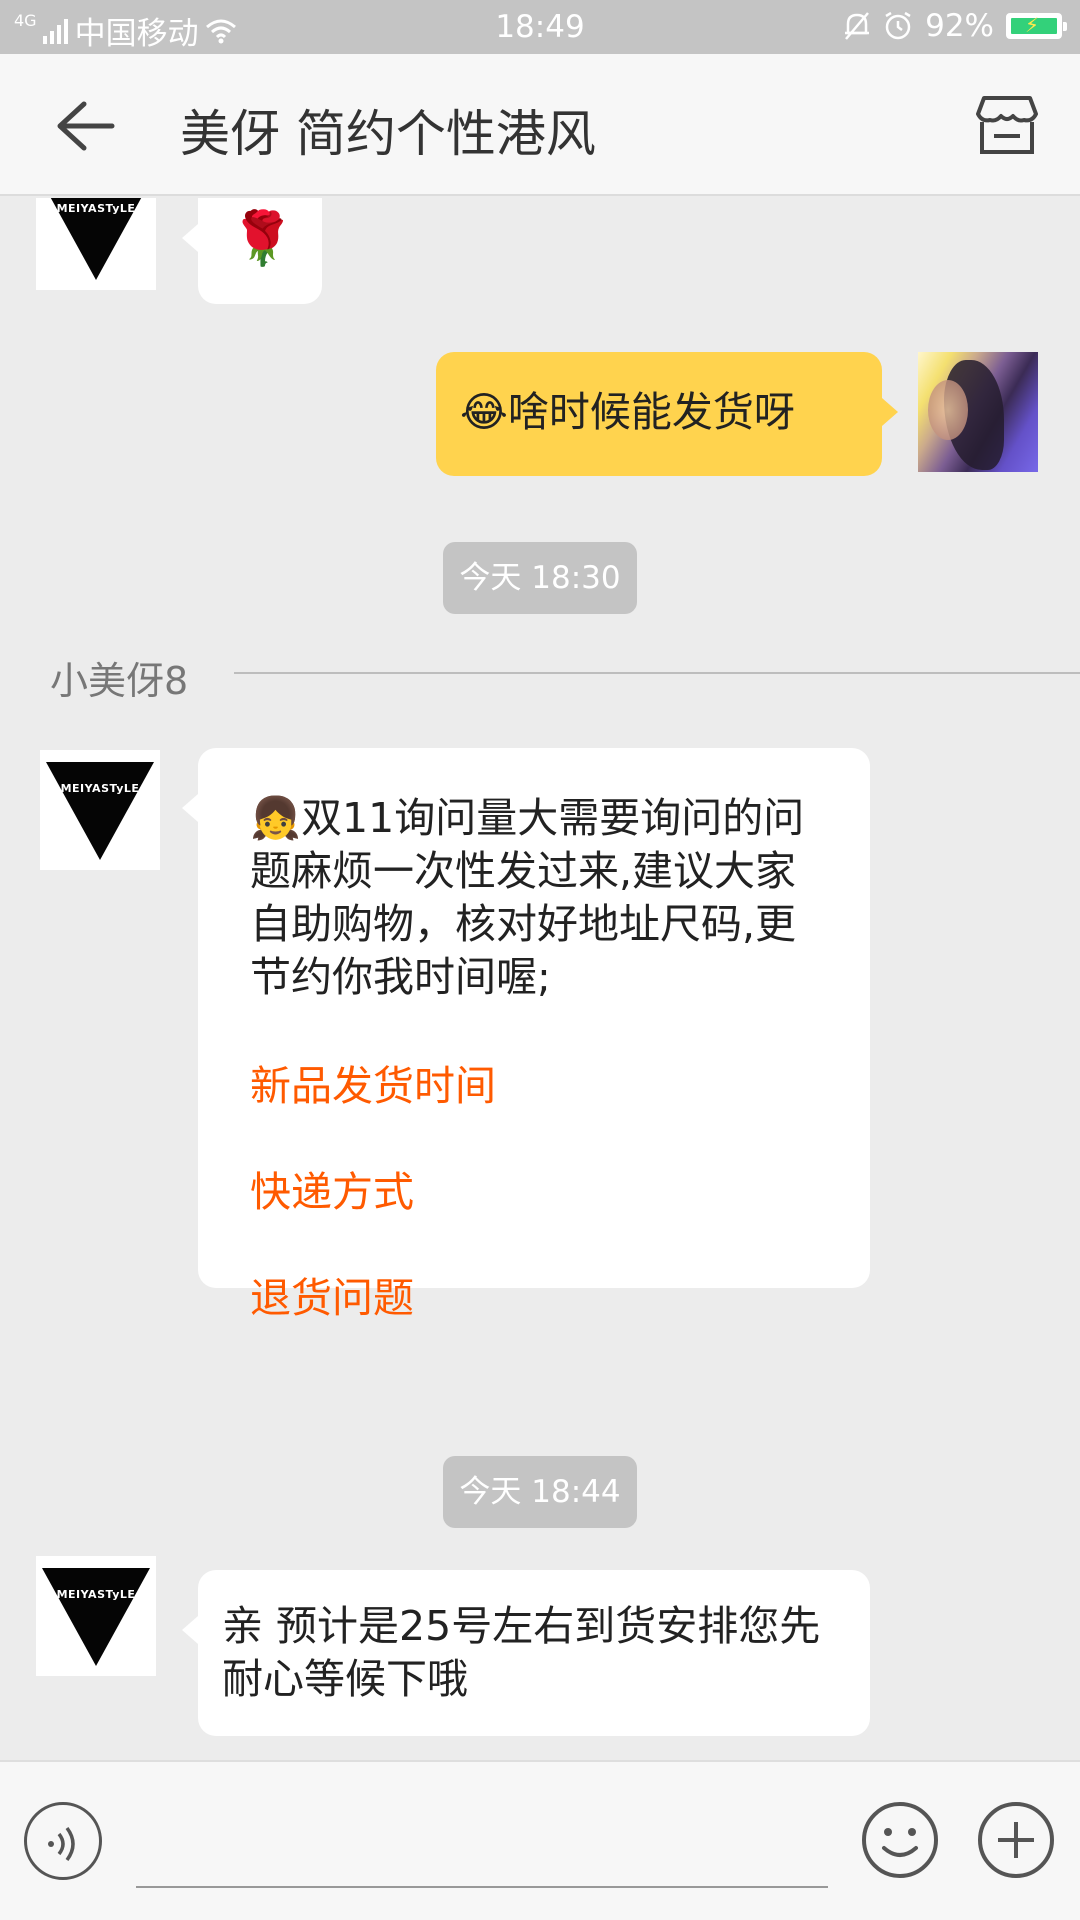 The width and height of the screenshot is (1080, 1920). I want to click on status-bar: 4G 中国移动 18:49 92% ⚡, so click(540, 27).